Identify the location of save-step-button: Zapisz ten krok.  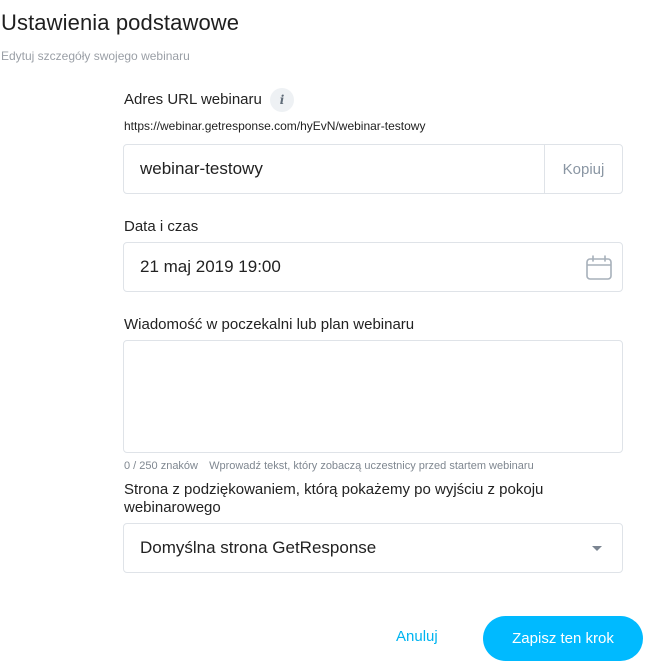
(563, 638).